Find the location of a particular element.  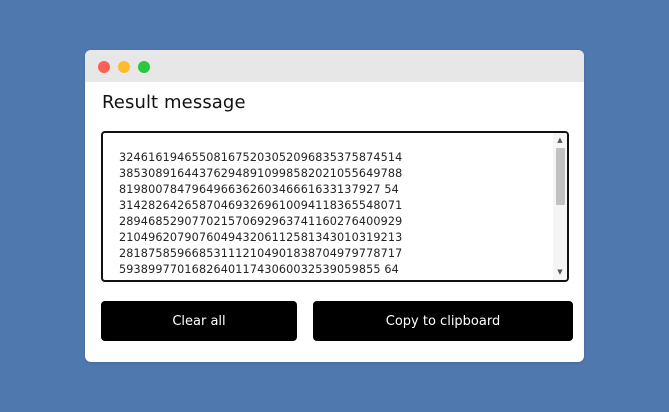

clear-all-button: Clear all is located at coordinates (199, 321).